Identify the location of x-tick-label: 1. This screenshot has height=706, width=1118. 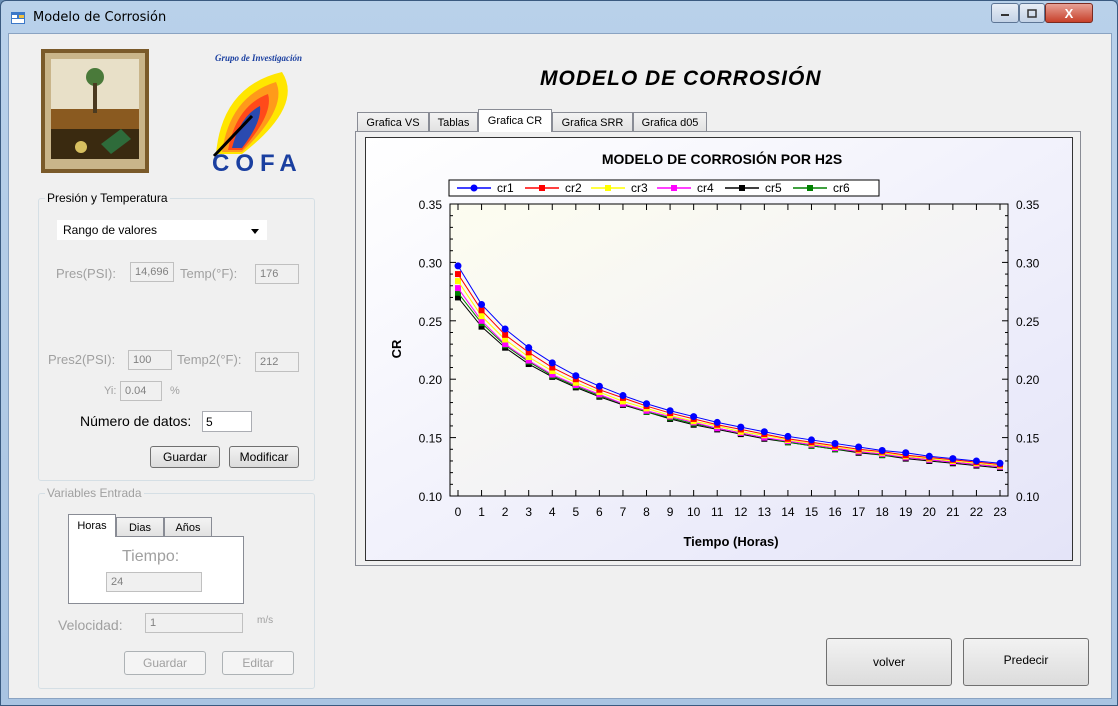
(481, 512).